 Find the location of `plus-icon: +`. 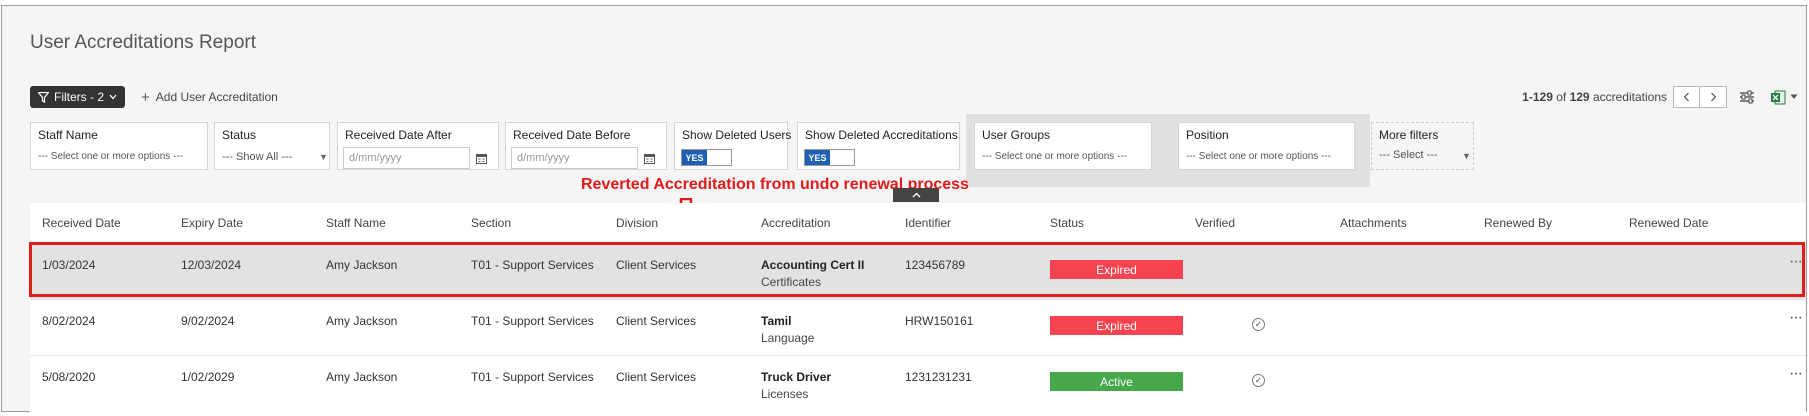

plus-icon: + is located at coordinates (145, 97).